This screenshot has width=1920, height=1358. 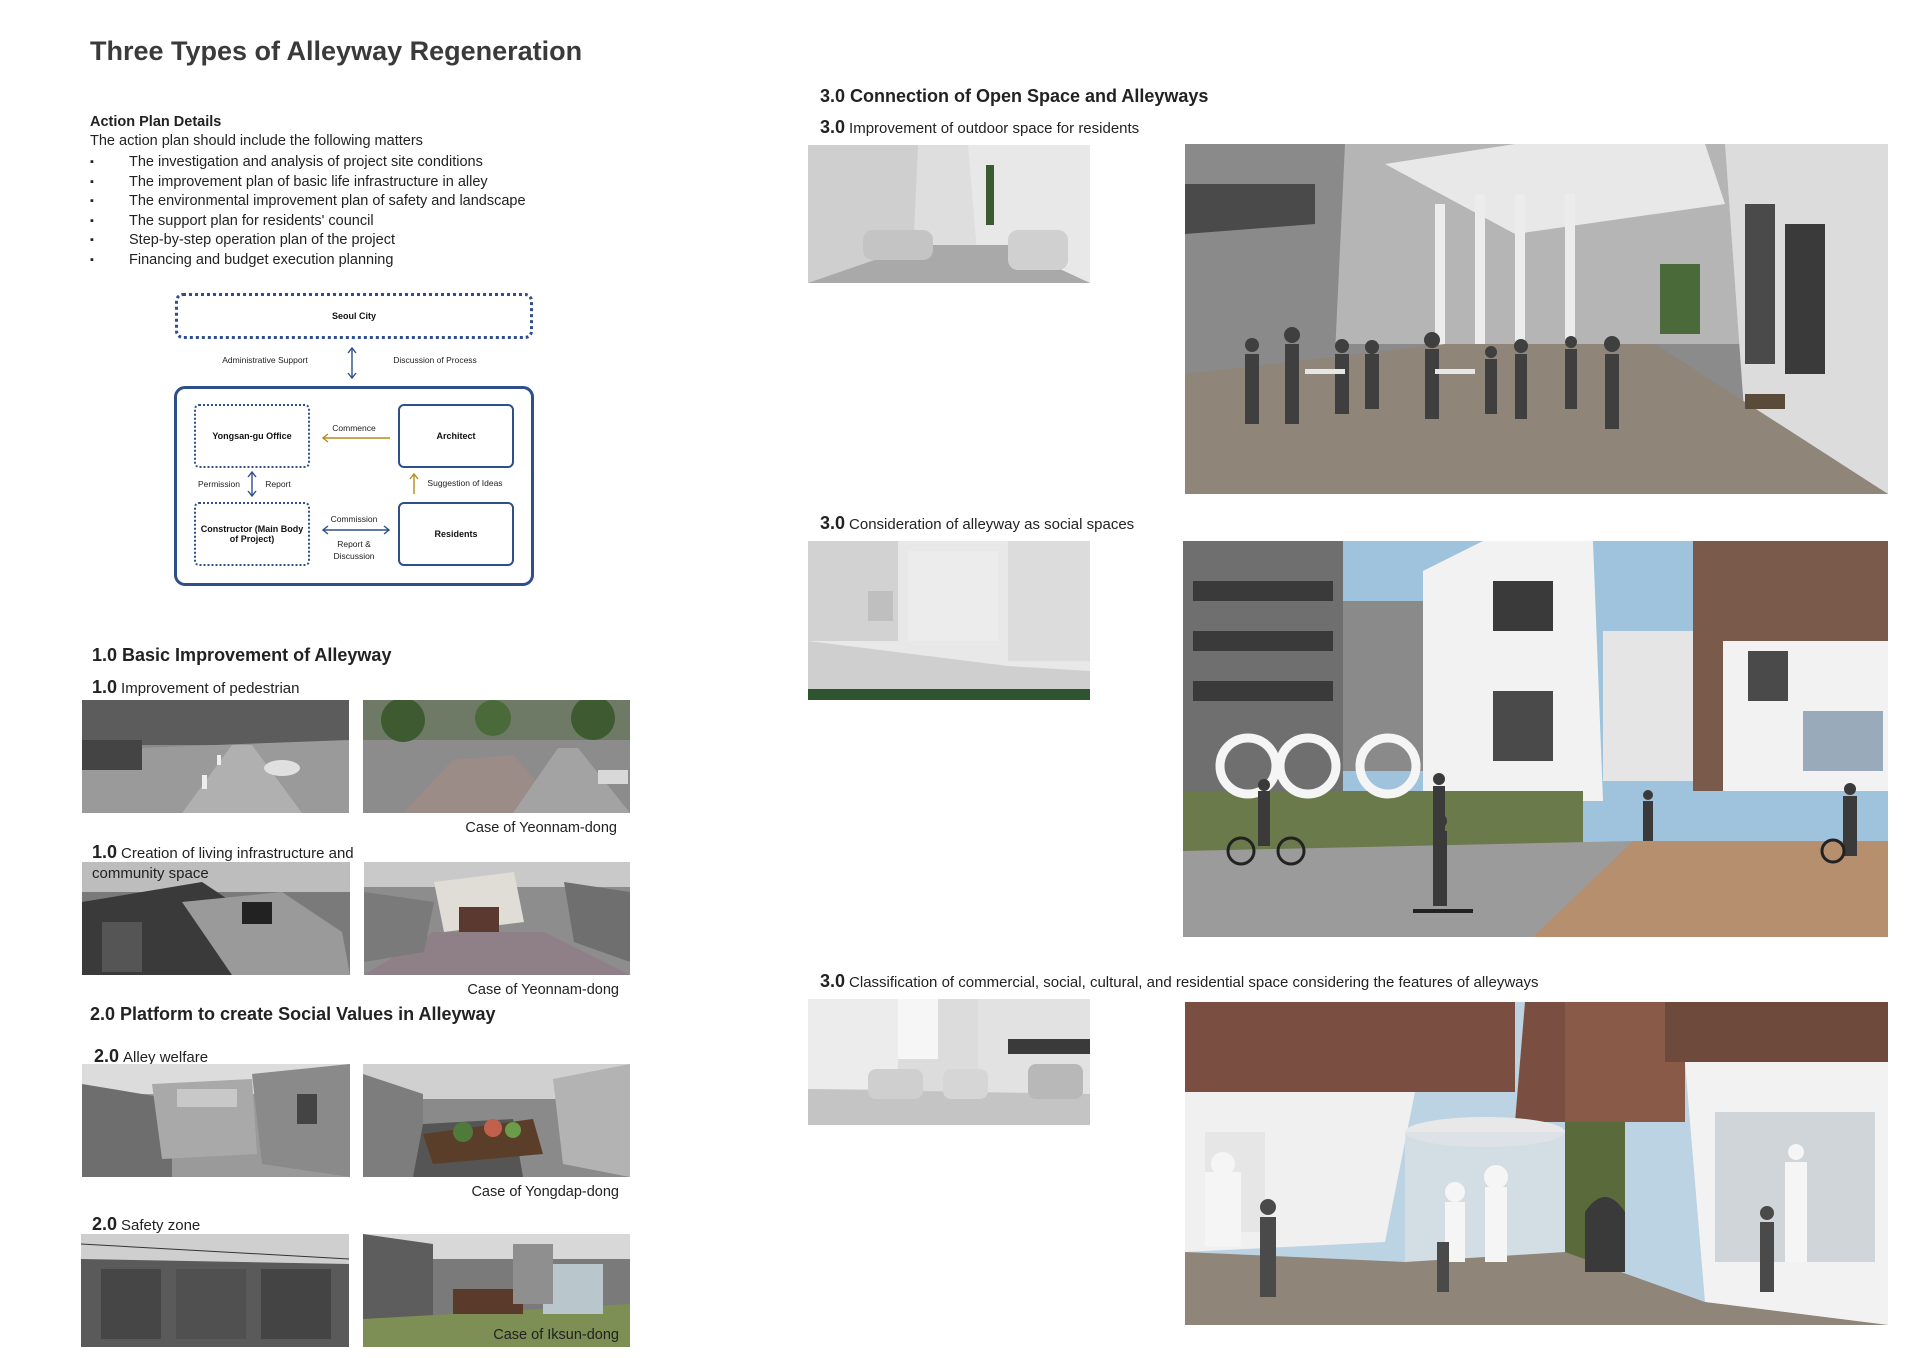 I want to click on arrow-up-icon, so click(x=414, y=483).